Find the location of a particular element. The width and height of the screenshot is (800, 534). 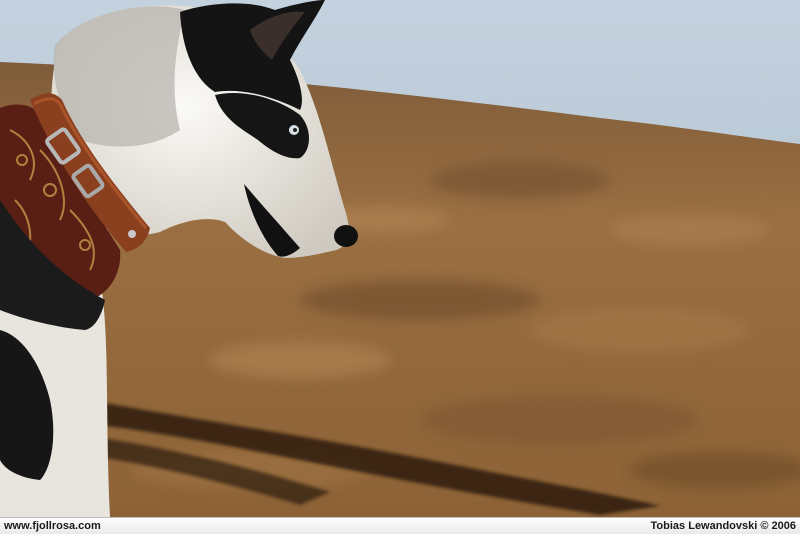

photographer-credit: Tobias Lewandovski © 2006 is located at coordinates (723, 526).